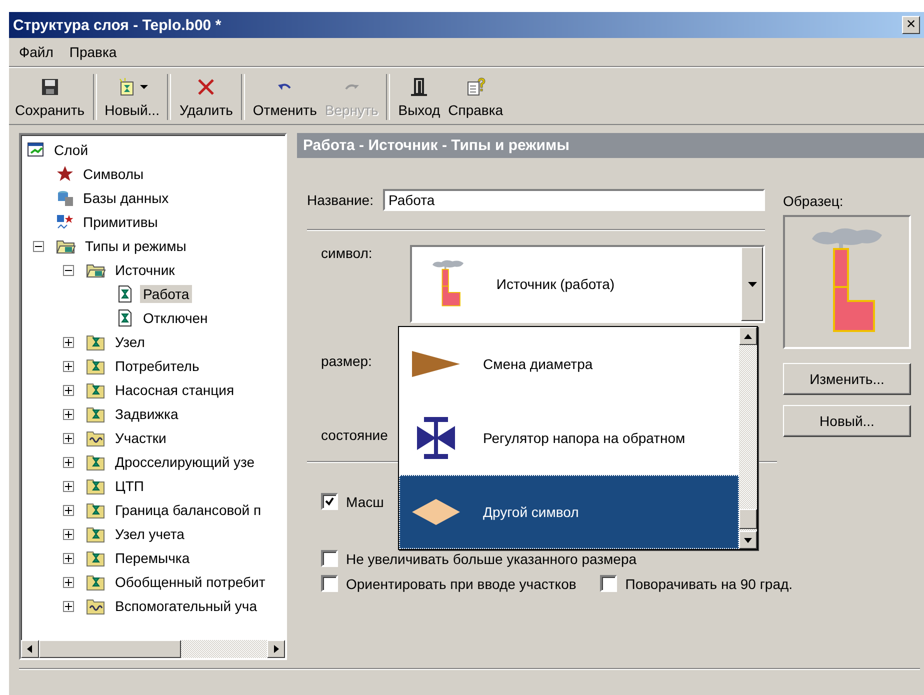  Describe the element at coordinates (147, 414) in the screenshot. I see `tree-item: Задвижка` at that location.